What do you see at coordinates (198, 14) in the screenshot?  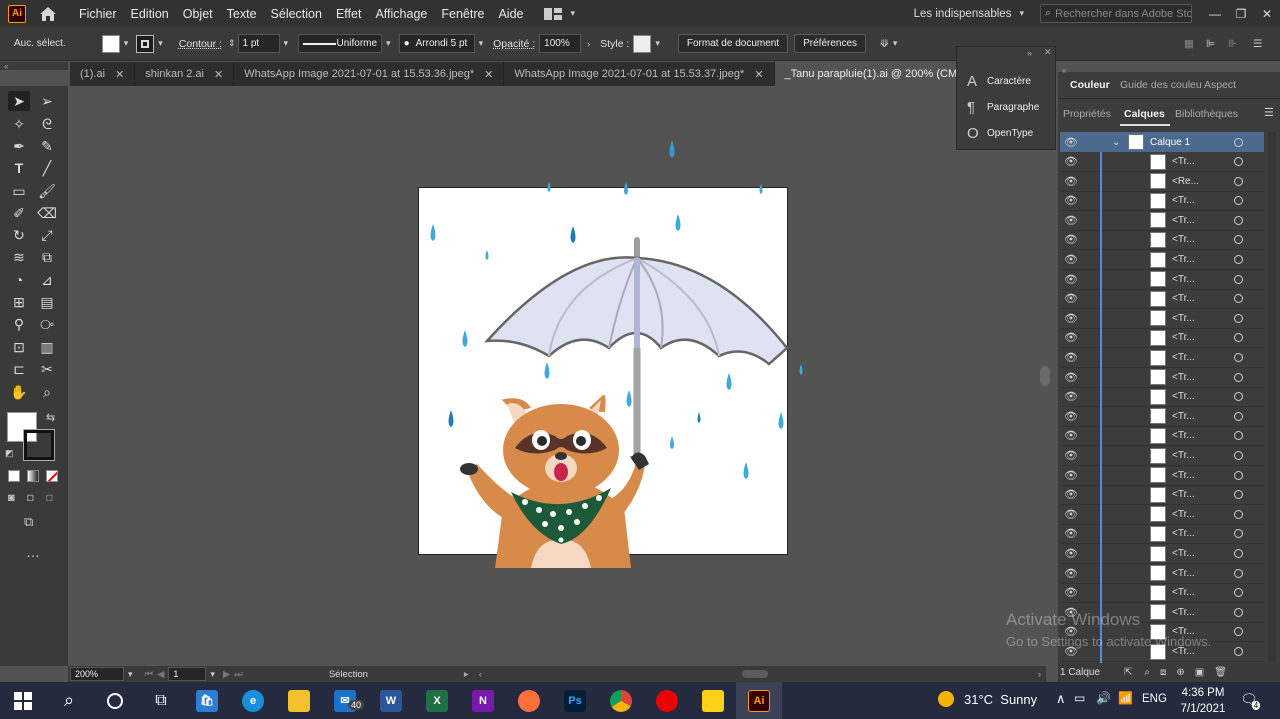 I see `menu-objet: Objet` at bounding box center [198, 14].